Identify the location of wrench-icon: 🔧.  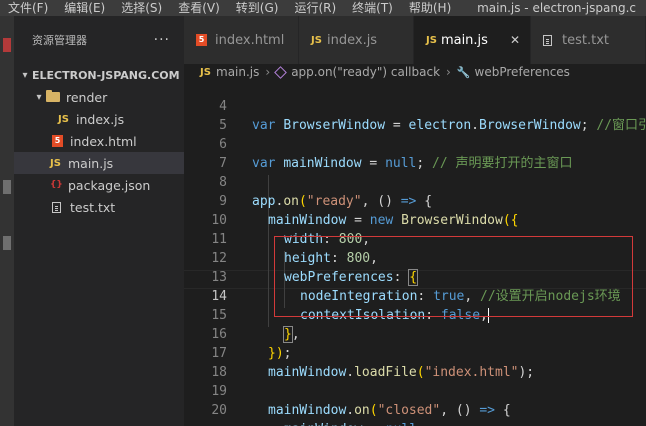
(463, 72).